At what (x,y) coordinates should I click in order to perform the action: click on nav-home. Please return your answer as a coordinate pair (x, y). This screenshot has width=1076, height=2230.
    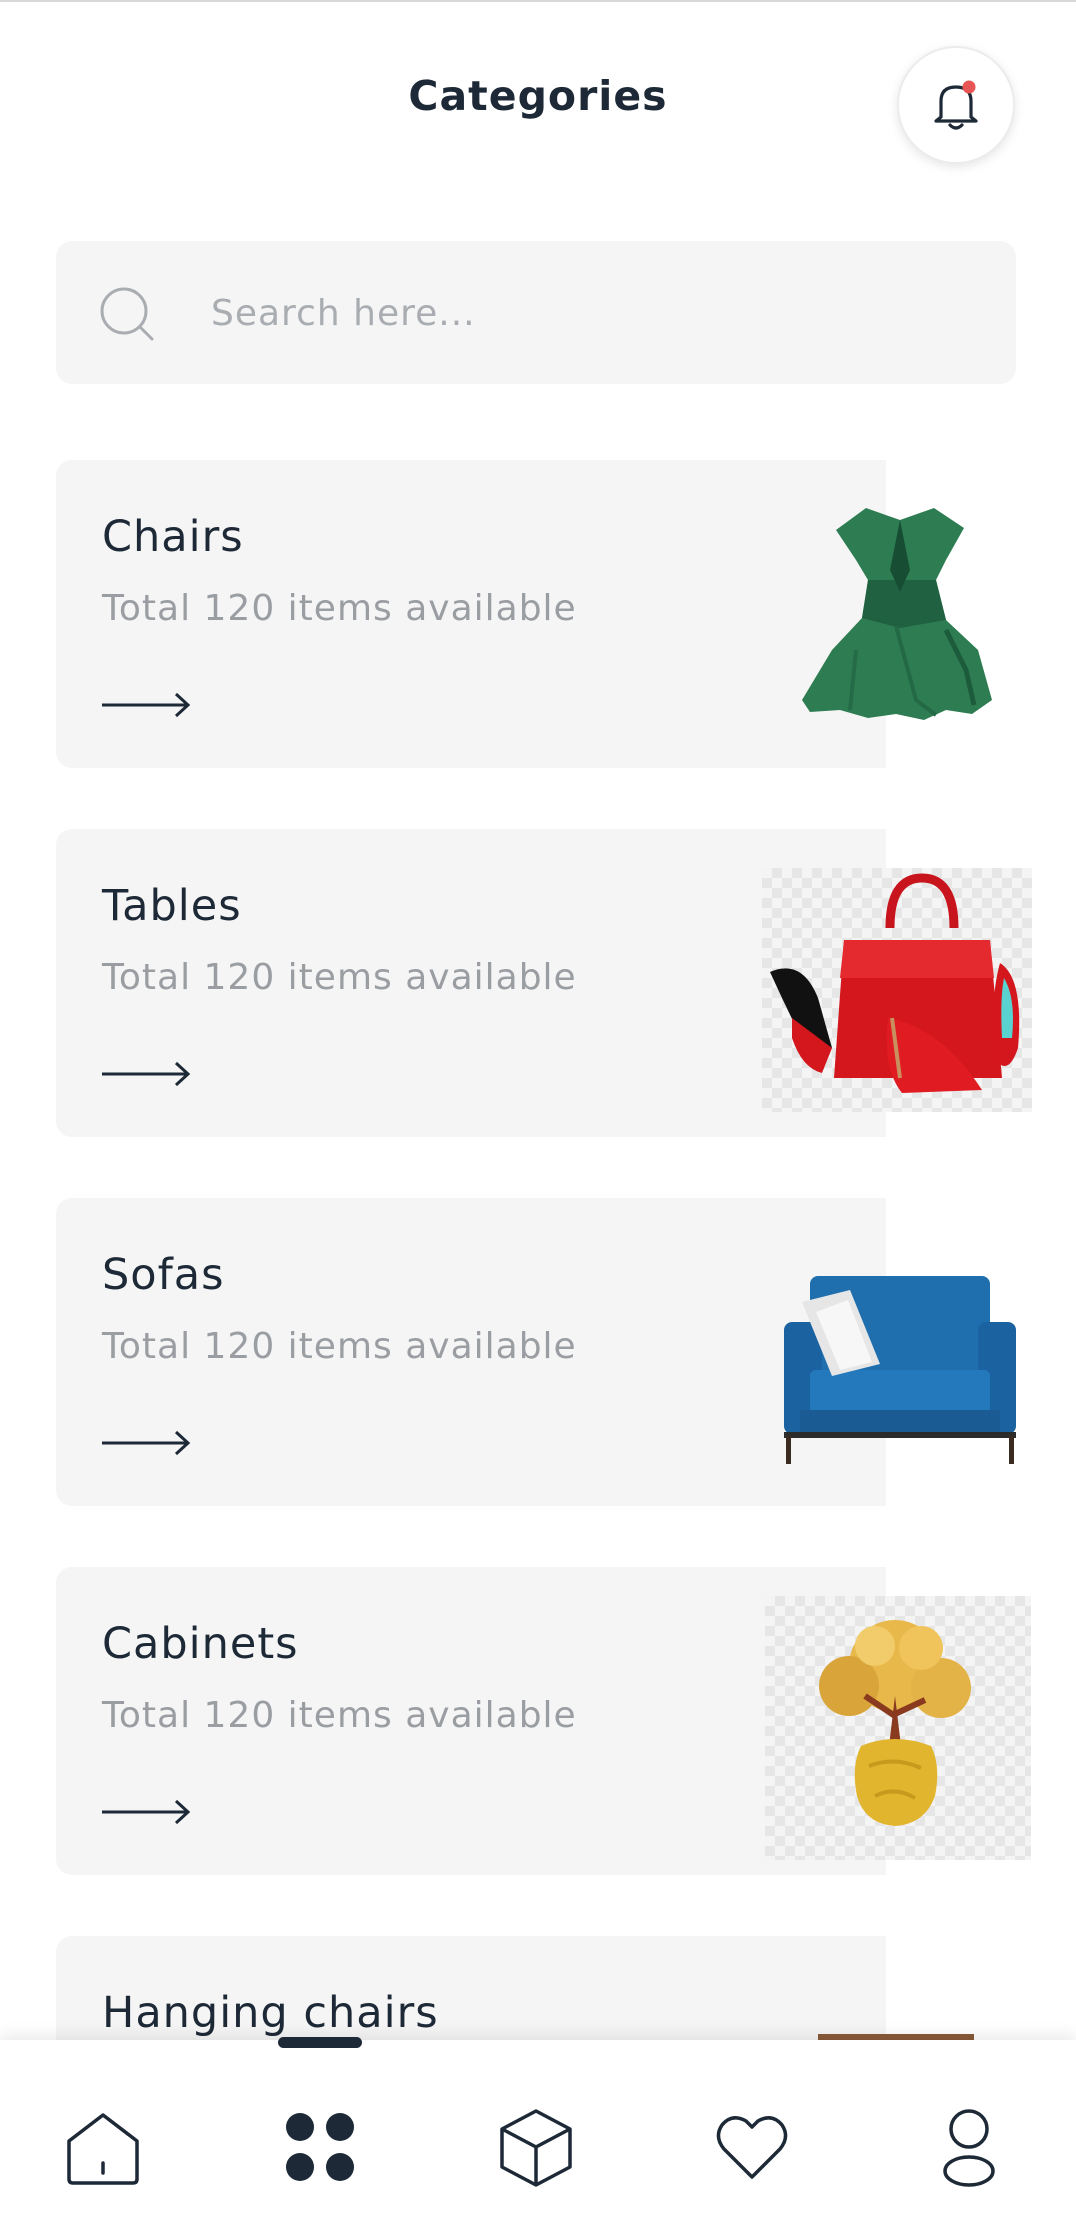
    Looking at the image, I should click on (103, 2147).